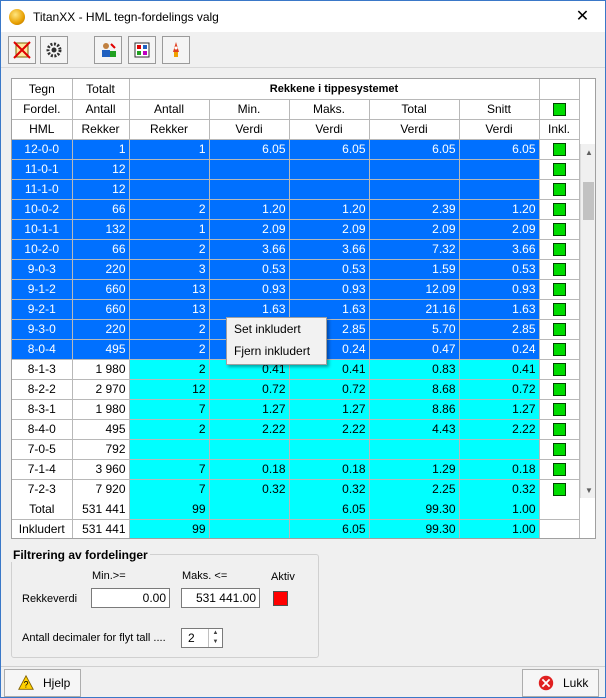  I want to click on cell-min: 6.05, so click(249, 149).